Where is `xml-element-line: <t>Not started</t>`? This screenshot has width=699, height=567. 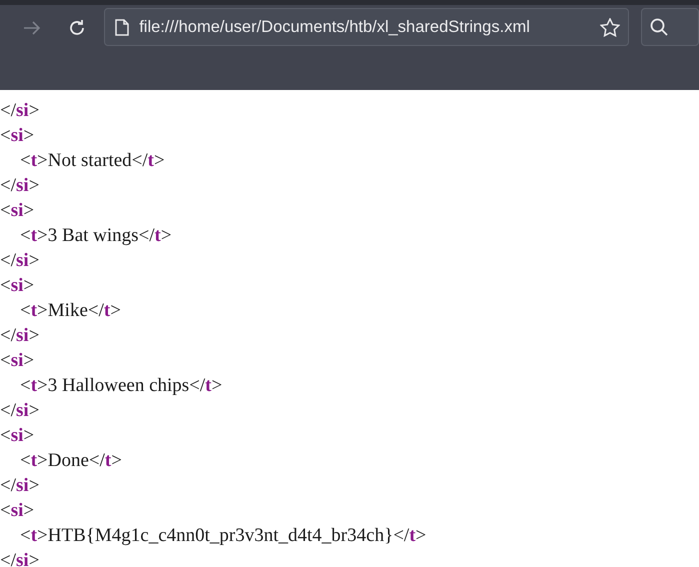 xml-element-line: <t>Not started</t> is located at coordinates (92, 160).